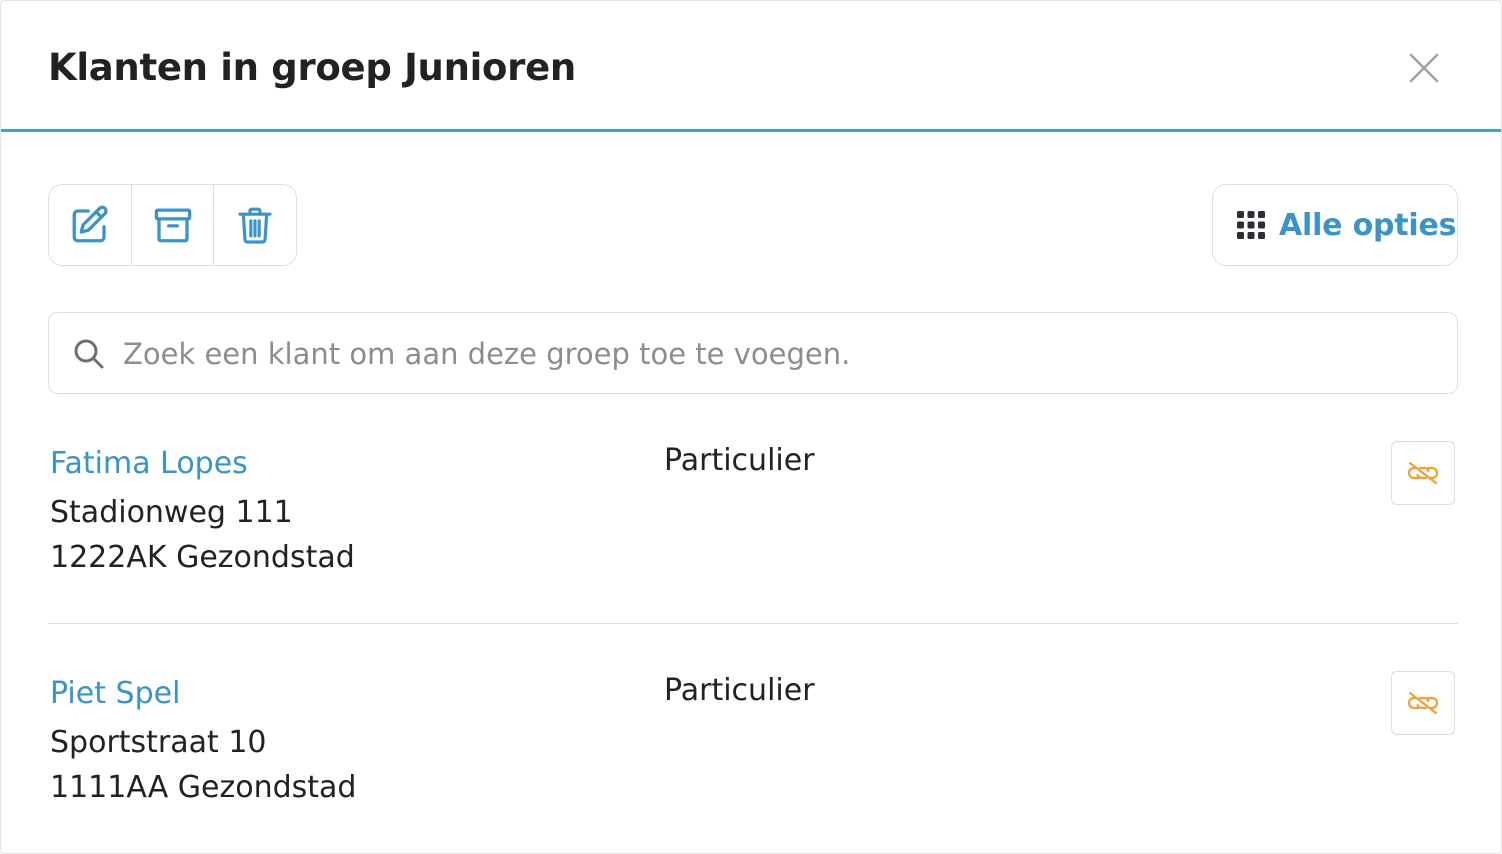 The width and height of the screenshot is (1502, 854). Describe the element at coordinates (89, 354) in the screenshot. I see `search-icon` at that location.